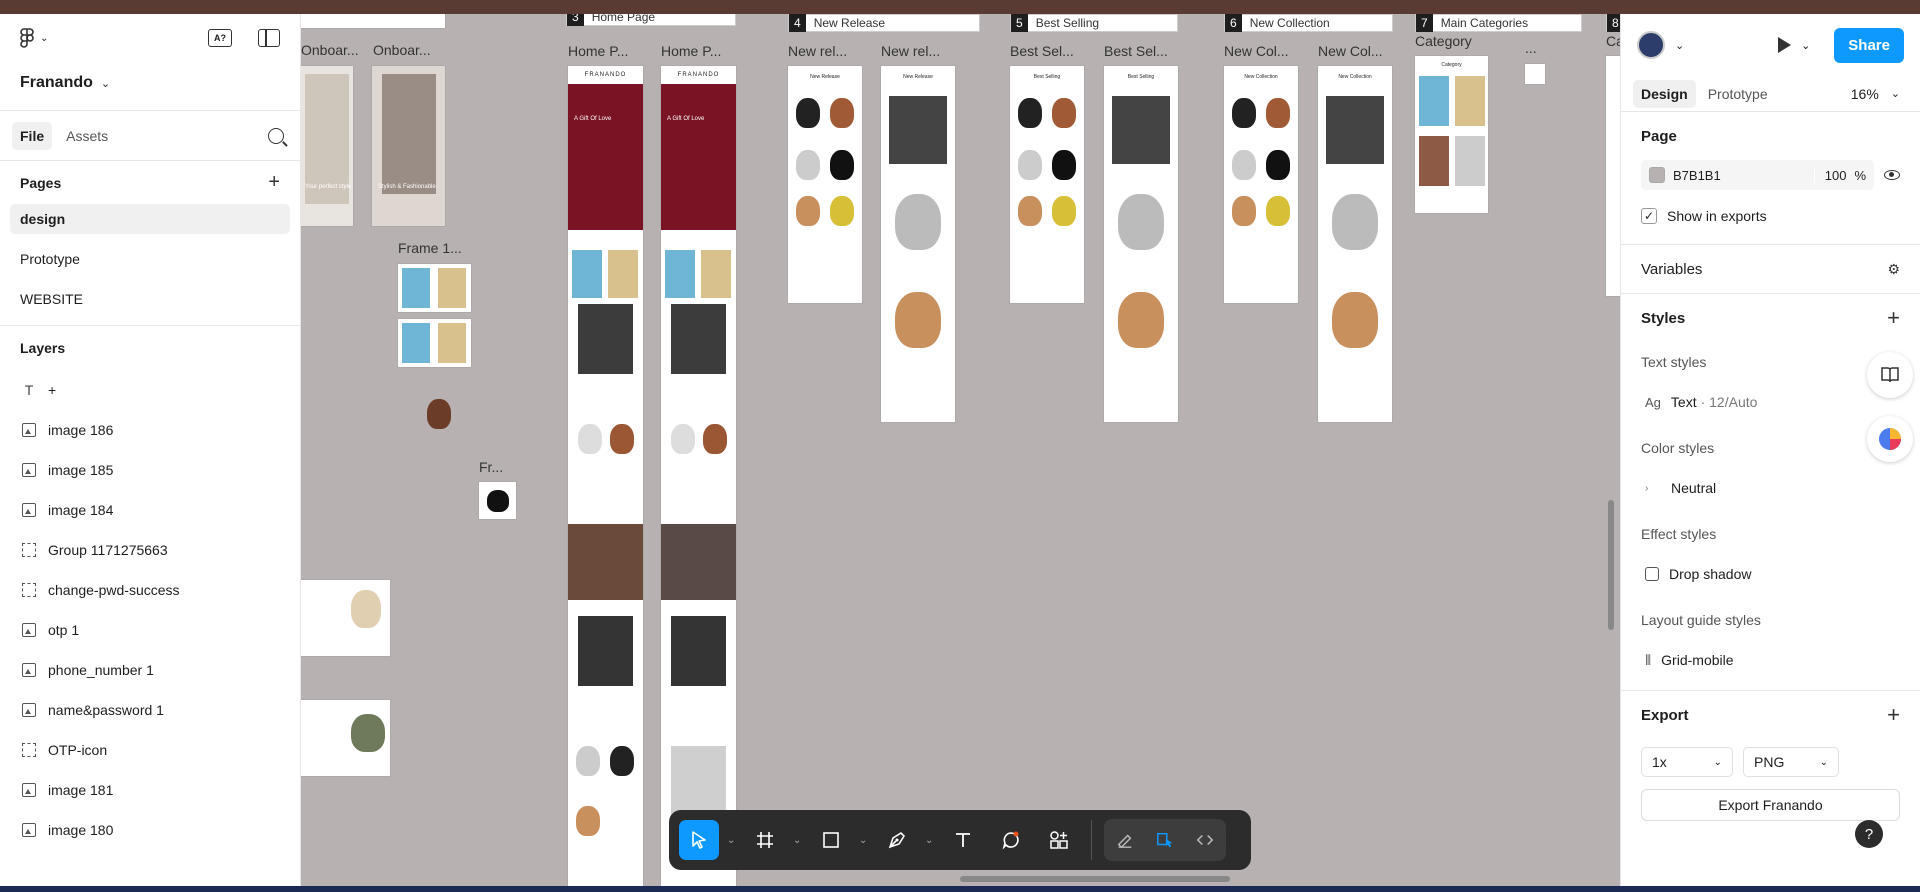 The width and height of the screenshot is (1920, 892). Describe the element at coordinates (1738, 94) in the screenshot. I see `tab-prototype: Prototype` at that location.